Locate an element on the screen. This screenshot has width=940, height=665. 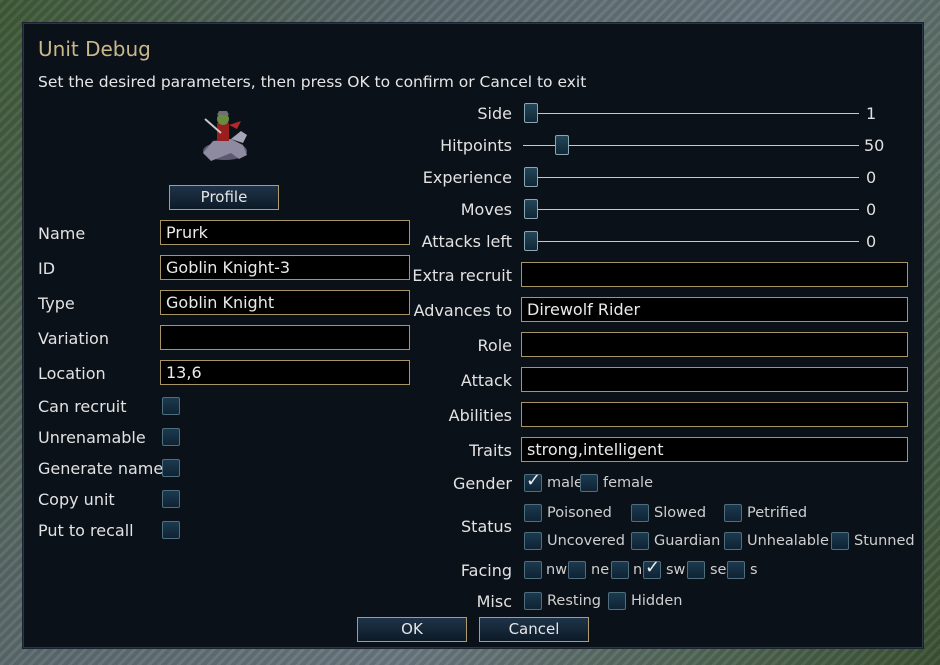
status-label: Status is located at coordinates (486, 526).